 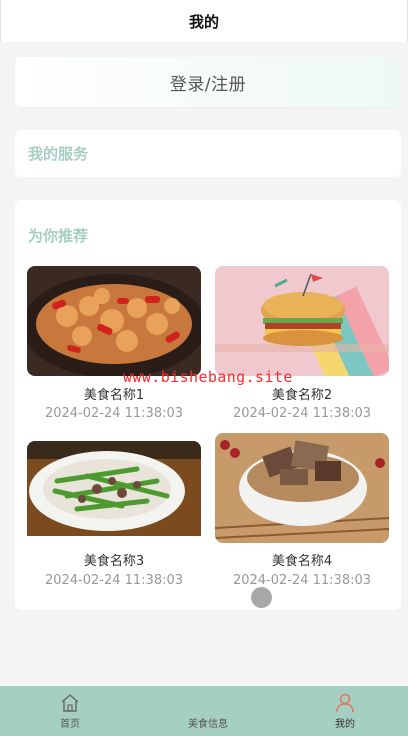 What do you see at coordinates (302, 395) in the screenshot?
I see `food-name: 美食名称2` at bounding box center [302, 395].